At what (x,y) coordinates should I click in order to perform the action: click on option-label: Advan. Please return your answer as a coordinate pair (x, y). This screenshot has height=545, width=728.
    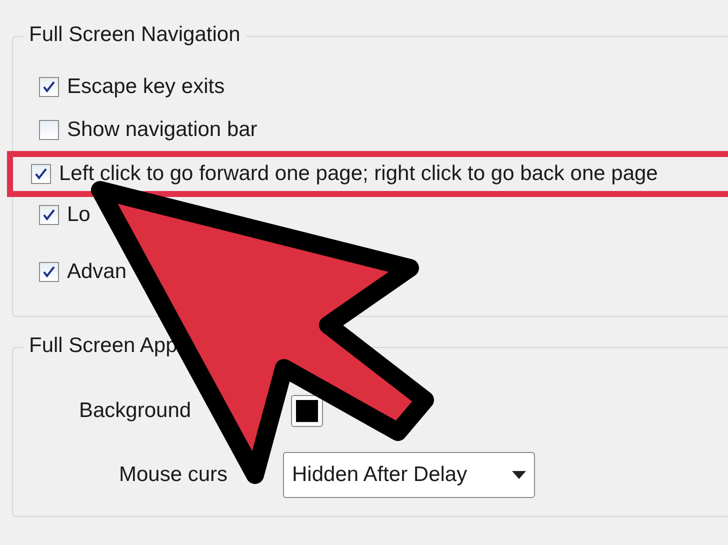
    Looking at the image, I should click on (97, 272).